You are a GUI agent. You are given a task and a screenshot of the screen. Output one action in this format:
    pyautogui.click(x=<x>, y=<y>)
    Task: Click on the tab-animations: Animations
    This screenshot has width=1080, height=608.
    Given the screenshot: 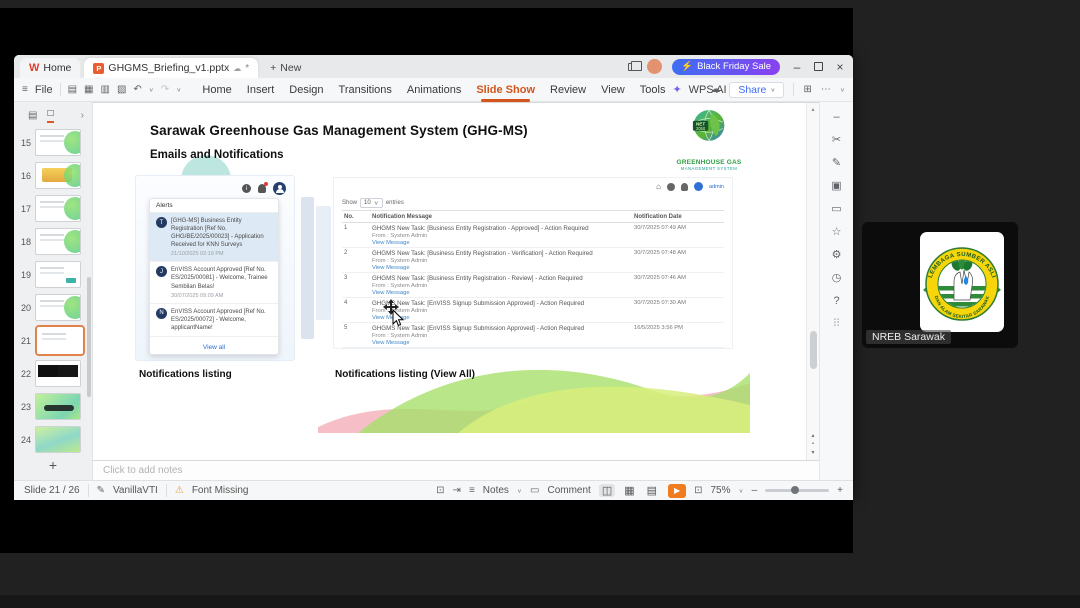 What is the action you would take?
    pyautogui.click(x=434, y=90)
    